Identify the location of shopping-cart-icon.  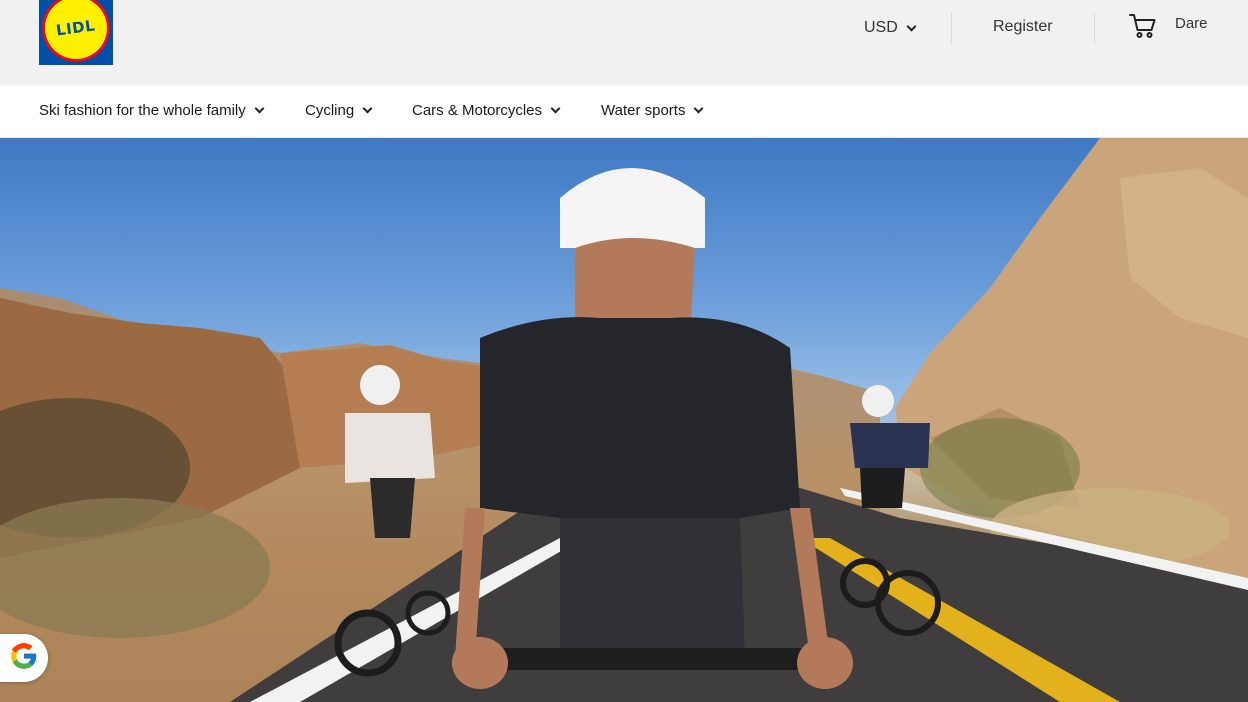
(1143, 26).